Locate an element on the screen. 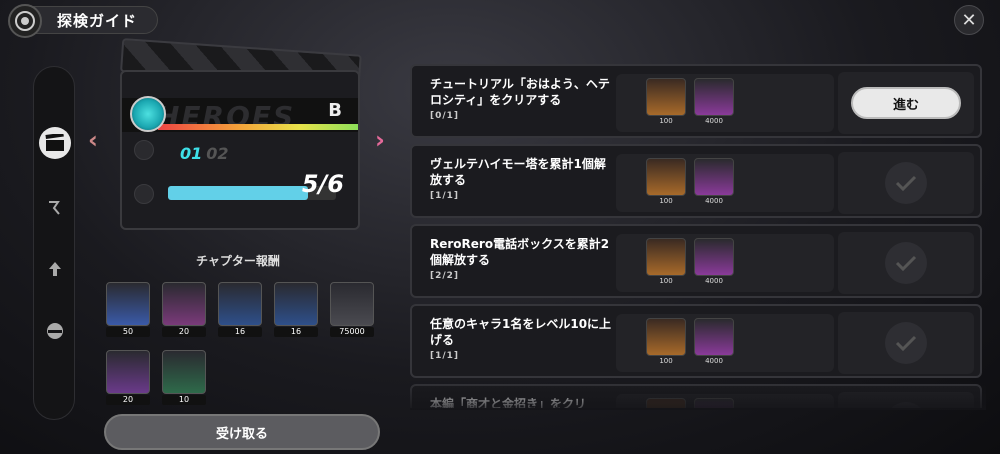 The image size is (1000, 454). rail-tab-chapters is located at coordinates (55, 143).